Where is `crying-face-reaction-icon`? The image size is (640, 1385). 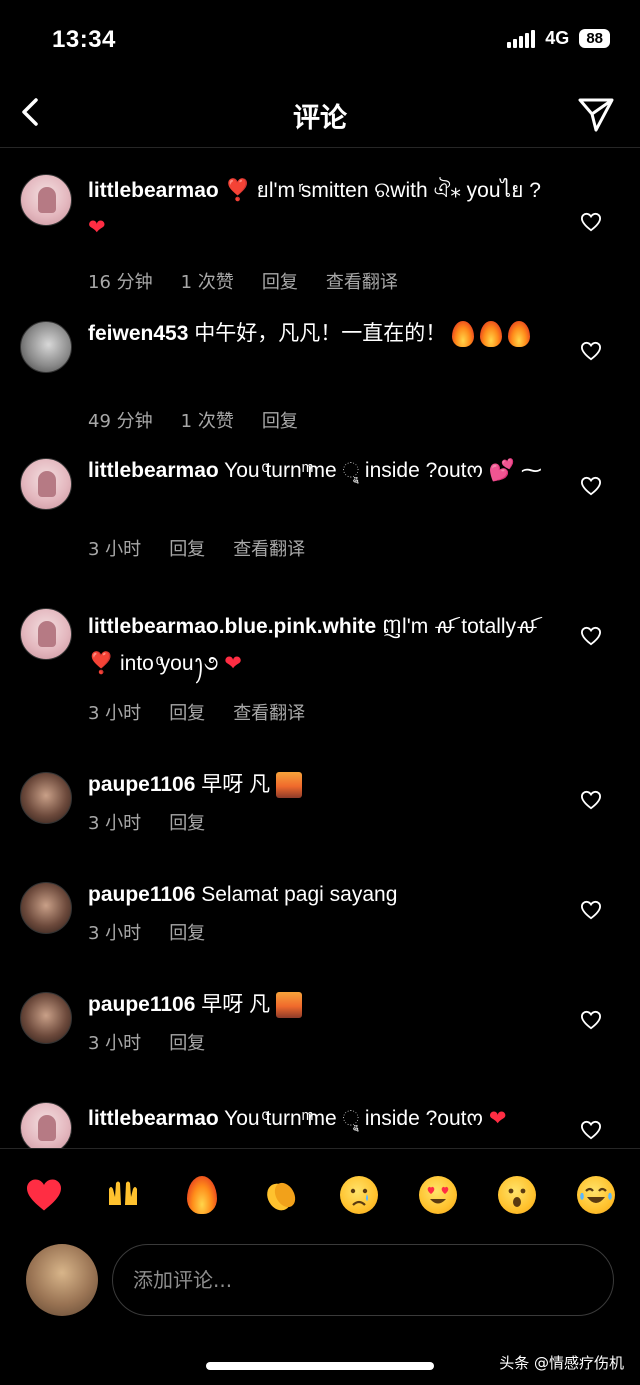
crying-face-reaction-icon is located at coordinates (359, 1195).